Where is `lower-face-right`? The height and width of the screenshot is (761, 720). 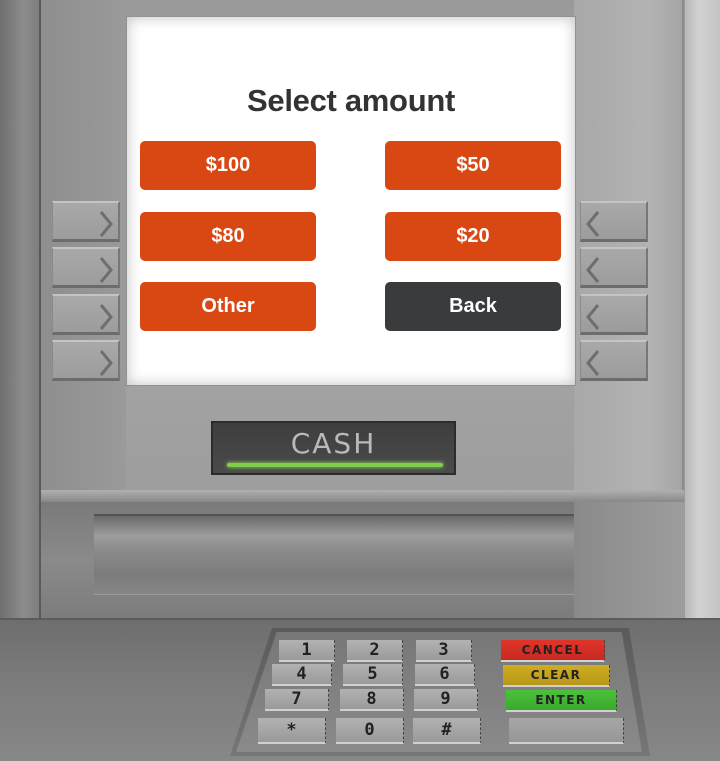
lower-face-right is located at coordinates (629, 560).